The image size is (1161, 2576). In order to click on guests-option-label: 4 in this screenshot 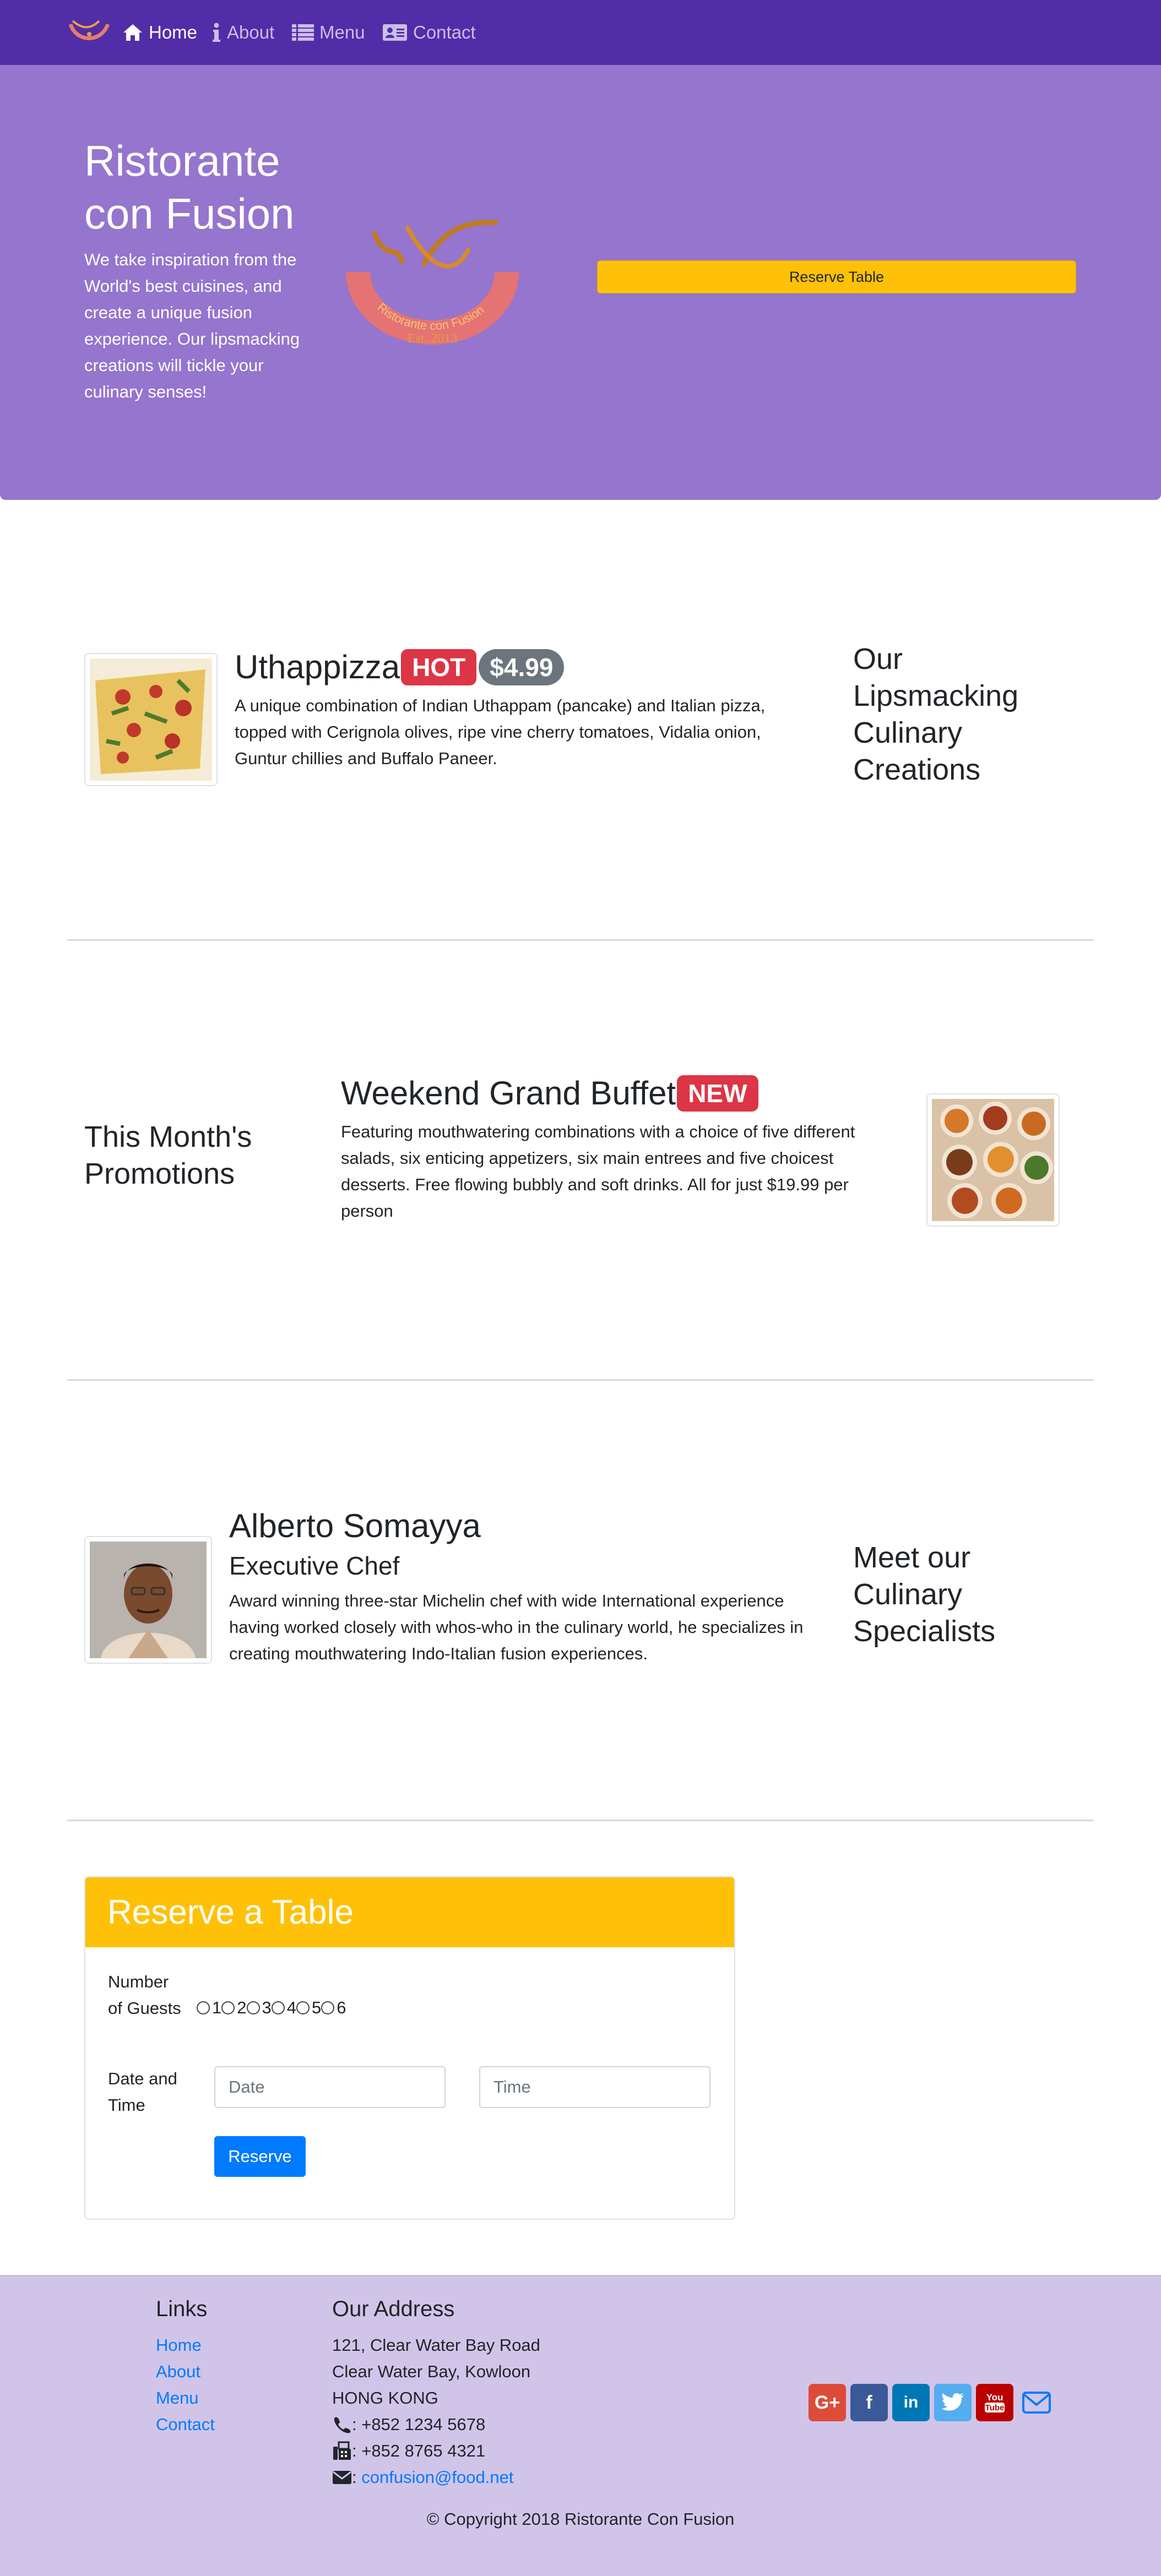, I will do `click(291, 2007)`.